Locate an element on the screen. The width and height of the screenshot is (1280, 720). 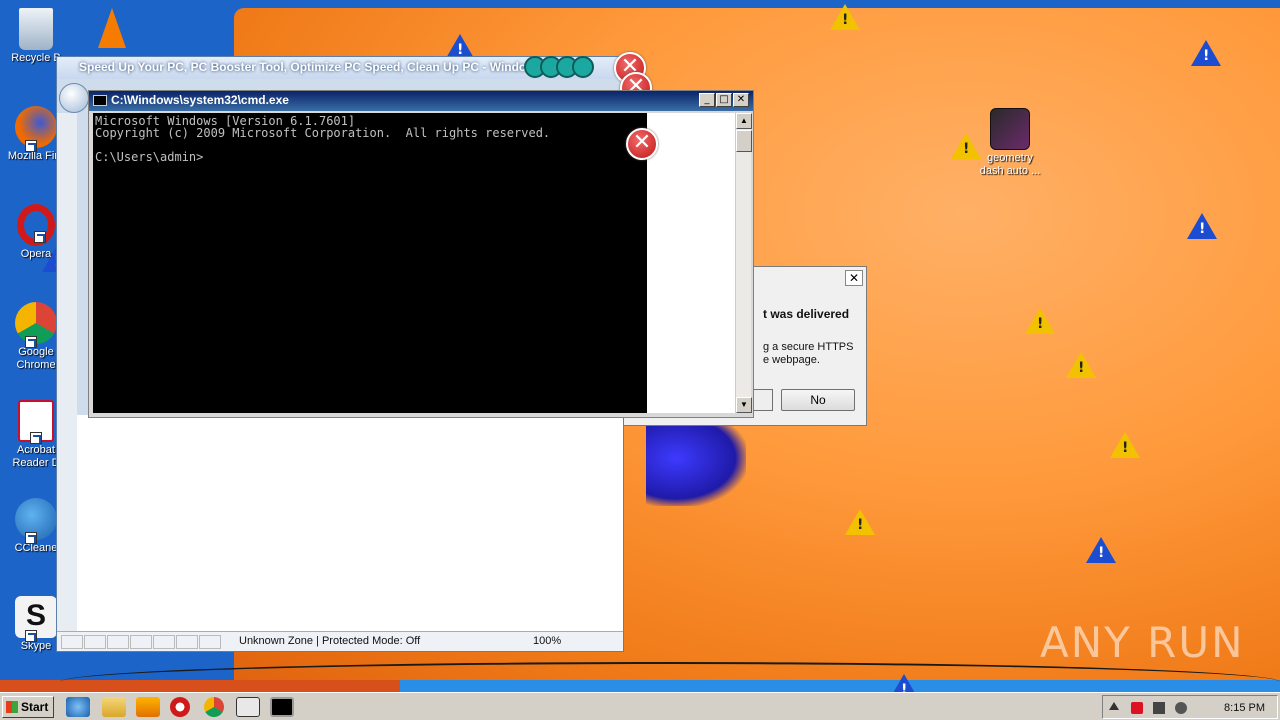
show-hidden-icons-icon is located at coordinates (1114, 706).